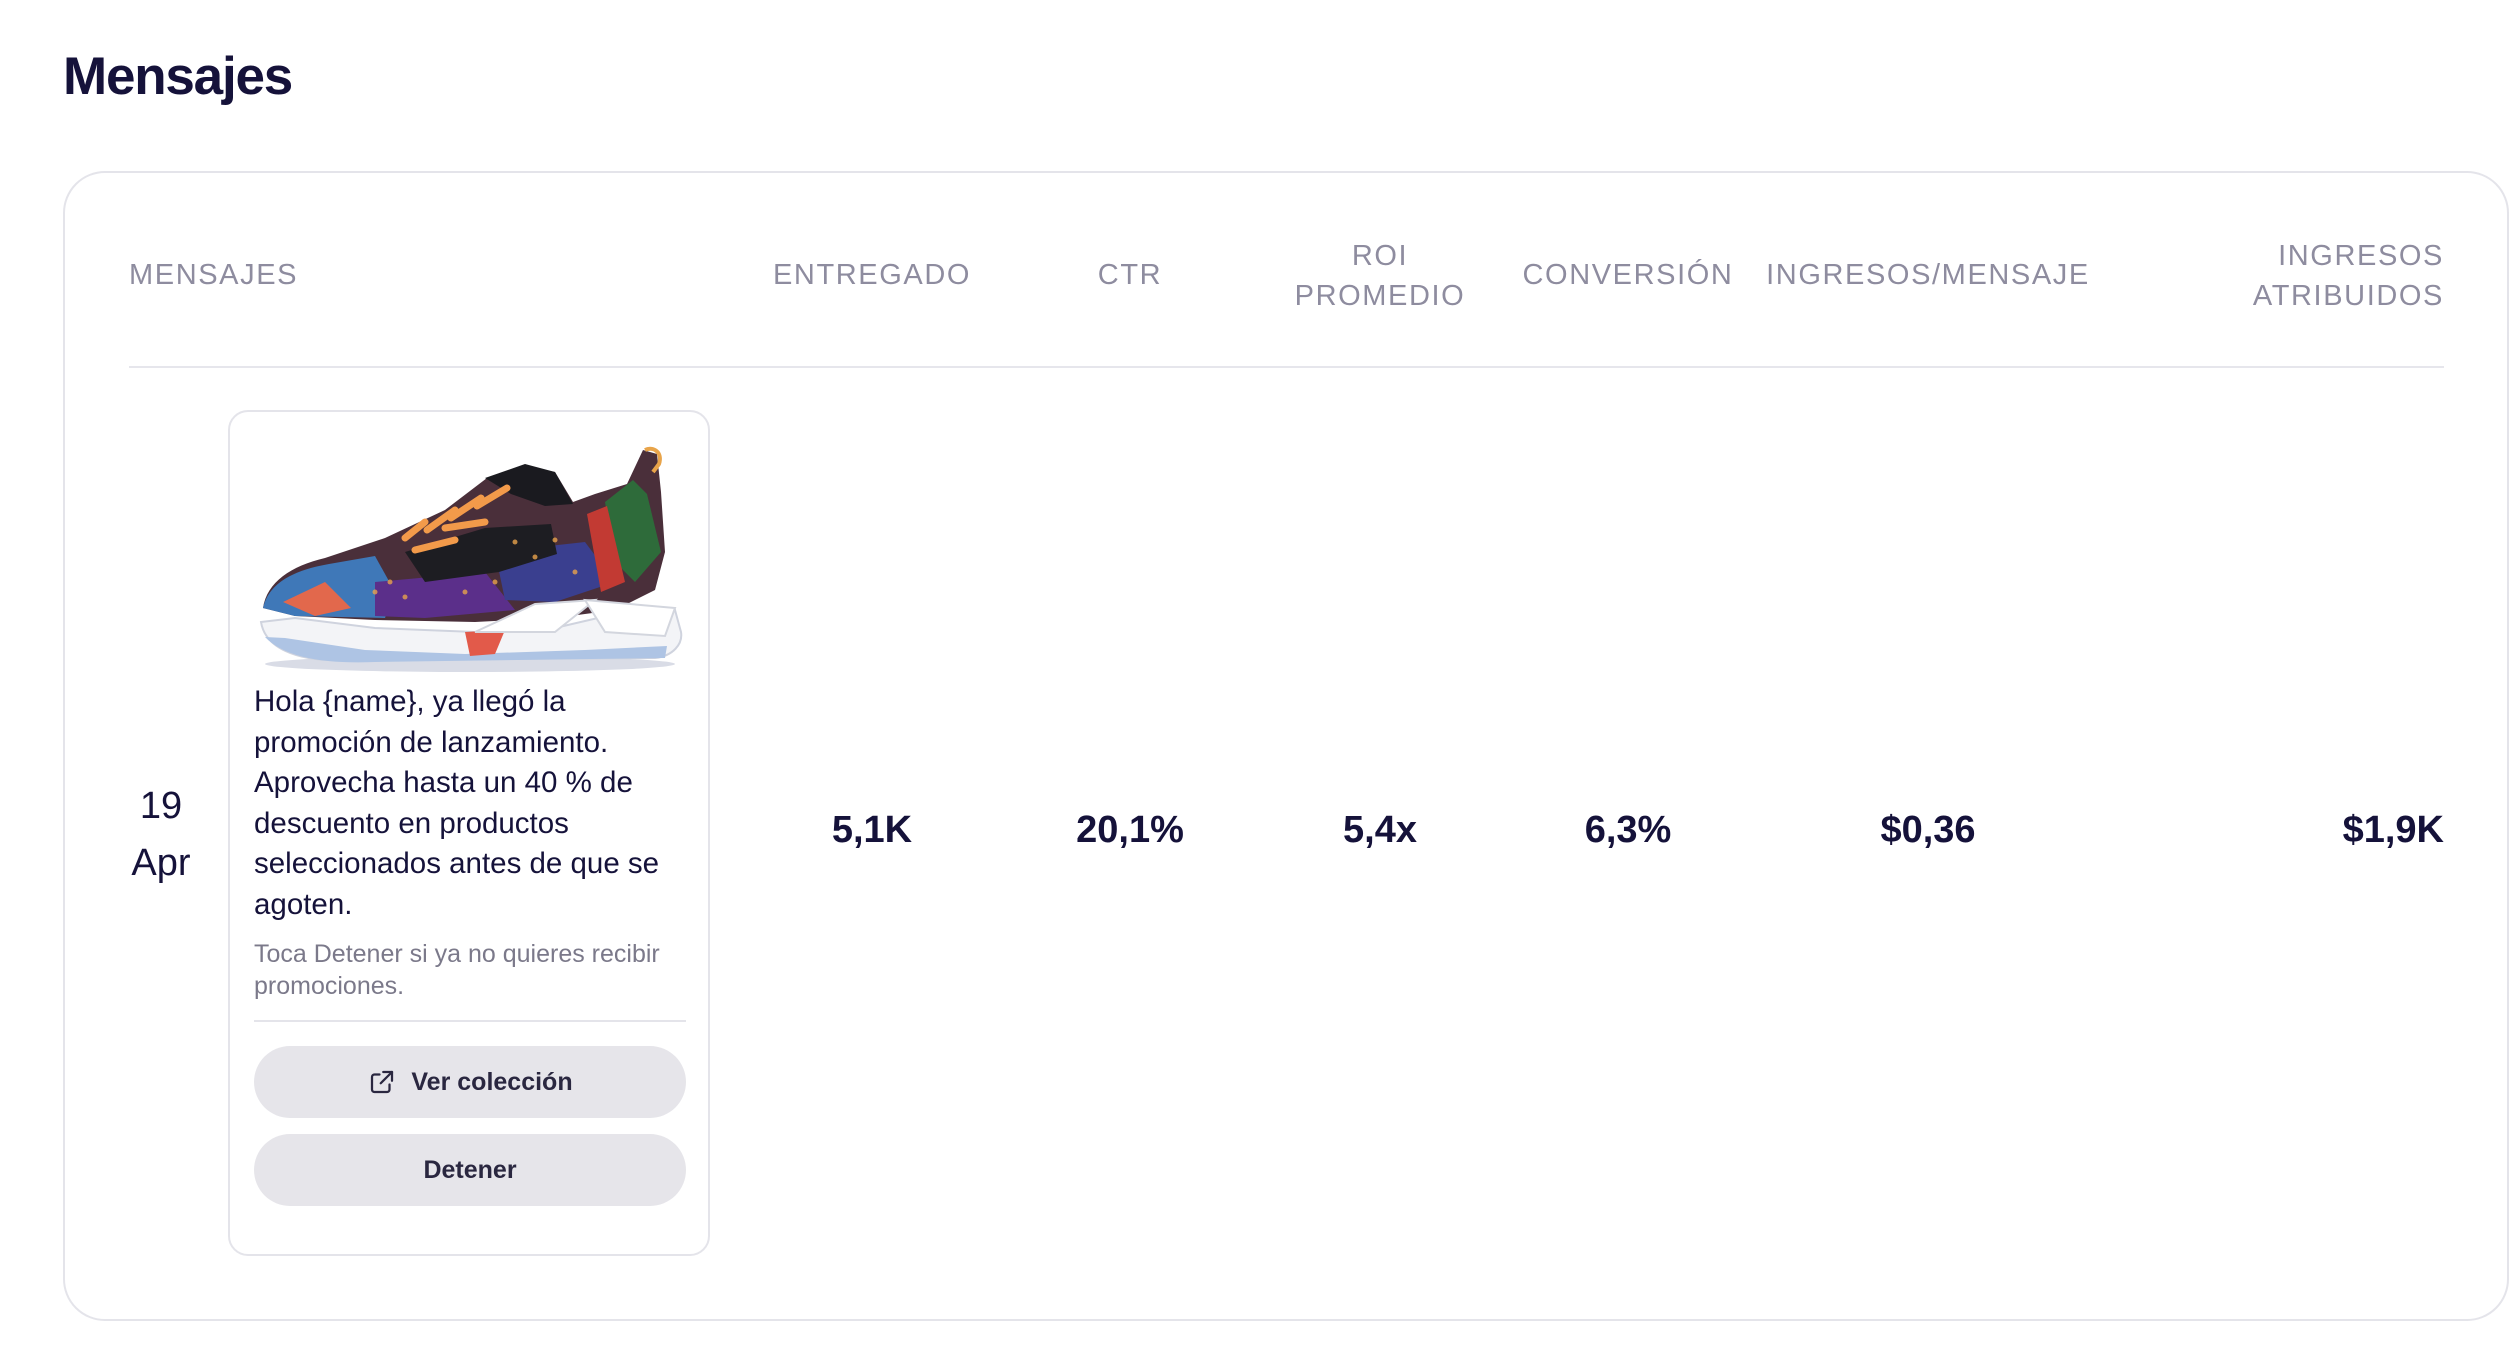  I want to click on message-divider, so click(470, 1021).